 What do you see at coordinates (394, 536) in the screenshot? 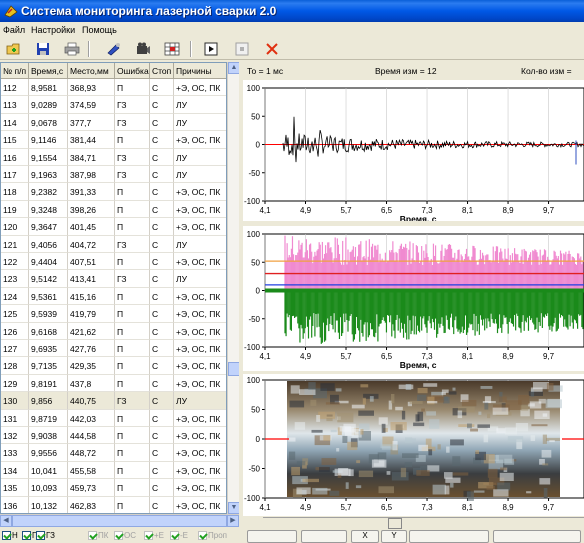
I see `bottom-button-4: Y` at bounding box center [394, 536].